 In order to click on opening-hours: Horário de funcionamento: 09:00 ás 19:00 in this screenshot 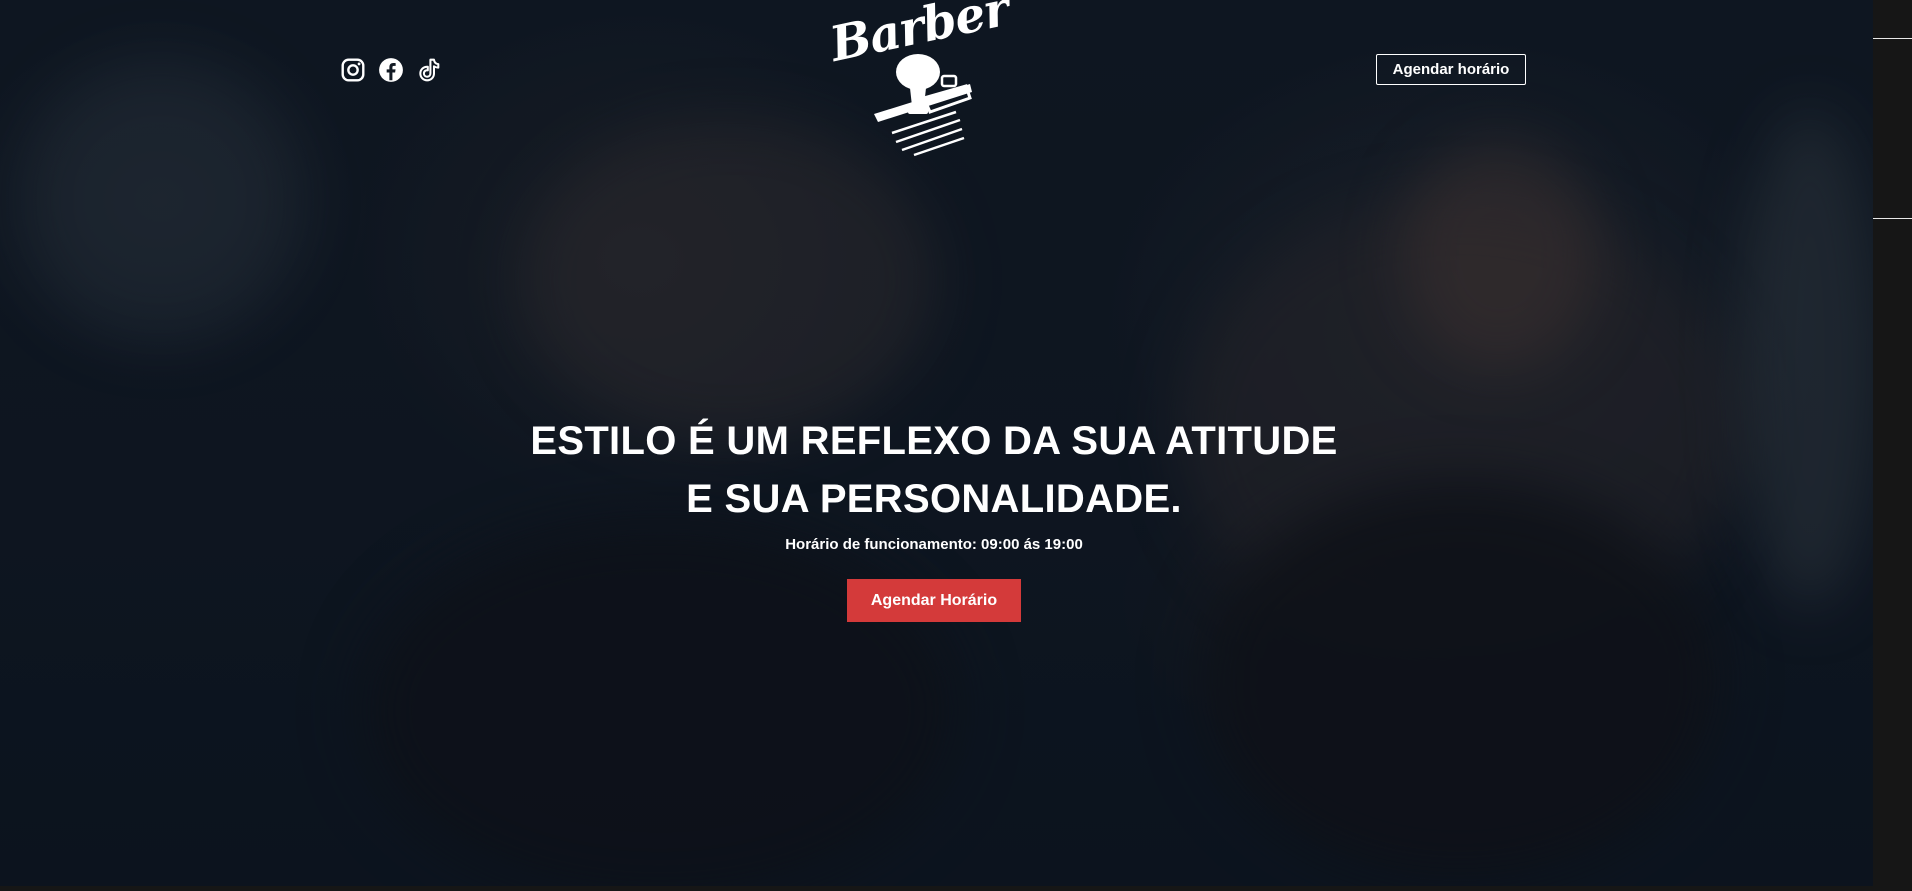, I will do `click(934, 544)`.